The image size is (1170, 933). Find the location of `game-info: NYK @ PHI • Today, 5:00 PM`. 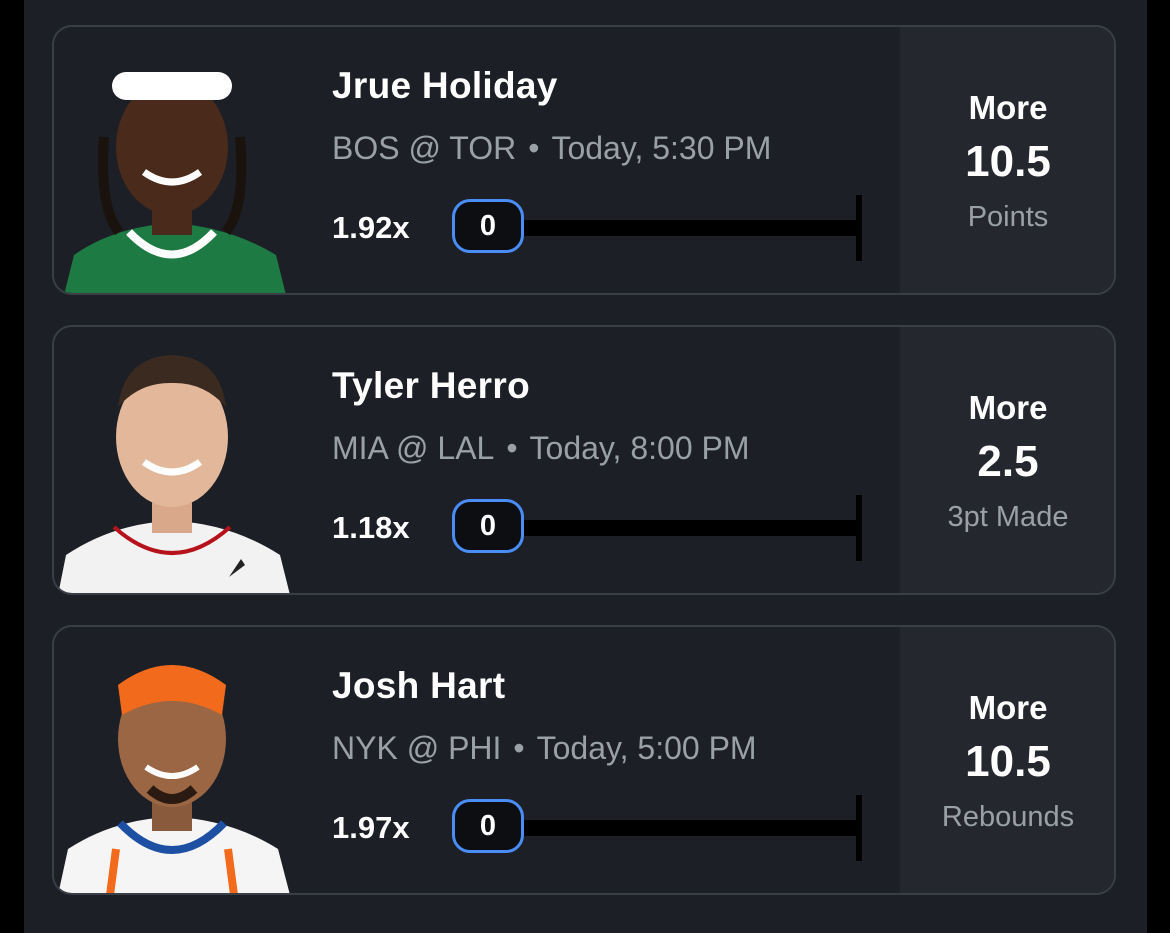

game-info: NYK @ PHI • Today, 5:00 PM is located at coordinates (544, 748).